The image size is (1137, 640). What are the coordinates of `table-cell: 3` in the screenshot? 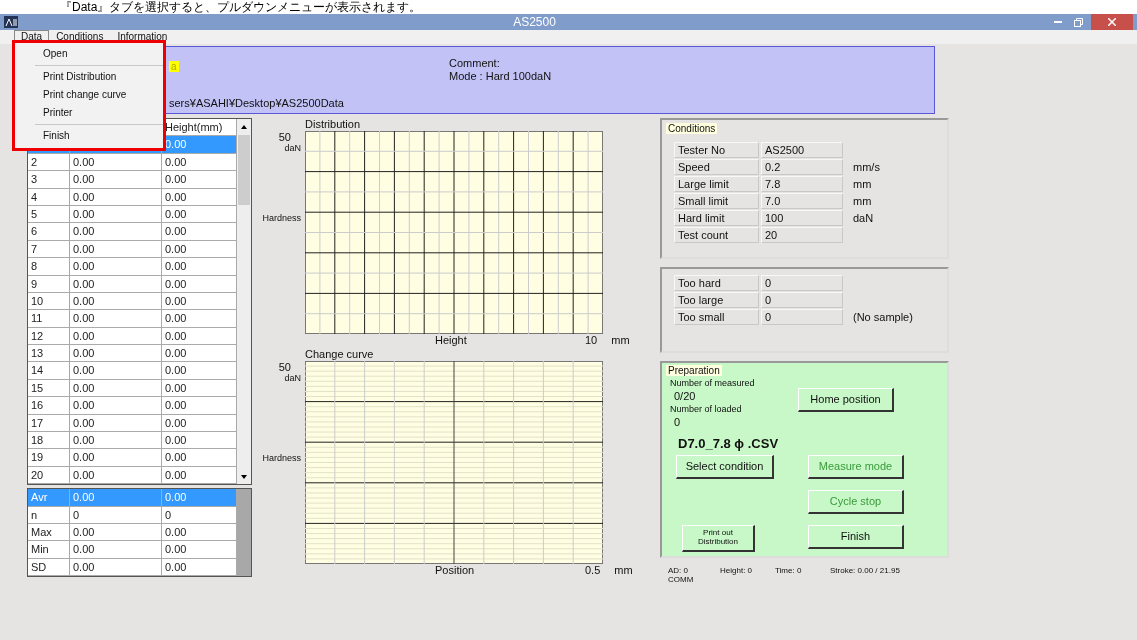 It's located at (49, 180).